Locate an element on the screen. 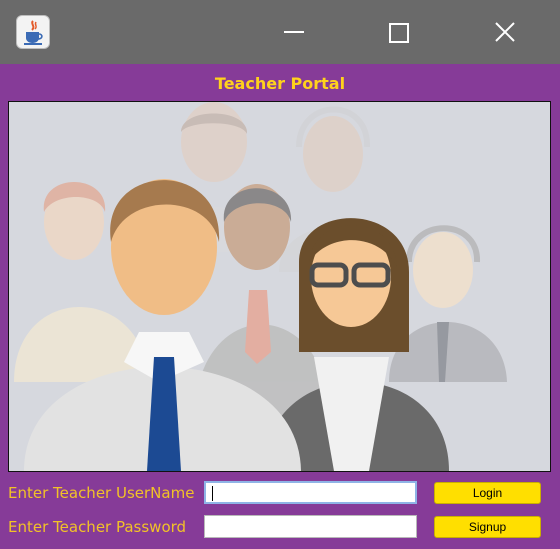  username-input is located at coordinates (310, 492).